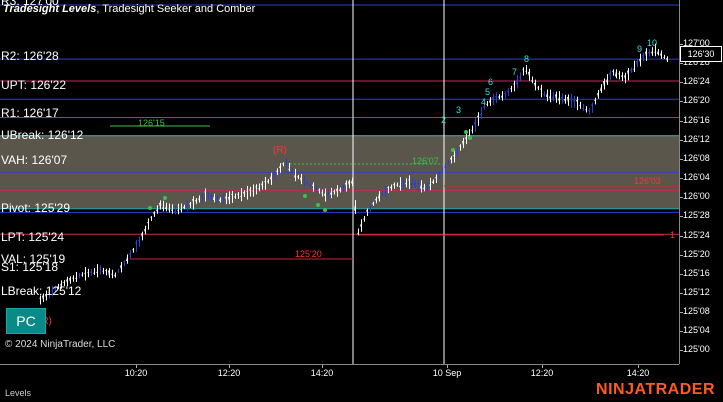 The image size is (723, 402). What do you see at coordinates (33, 85) in the screenshot?
I see `level-label-upt: UPT: 126'22` at bounding box center [33, 85].